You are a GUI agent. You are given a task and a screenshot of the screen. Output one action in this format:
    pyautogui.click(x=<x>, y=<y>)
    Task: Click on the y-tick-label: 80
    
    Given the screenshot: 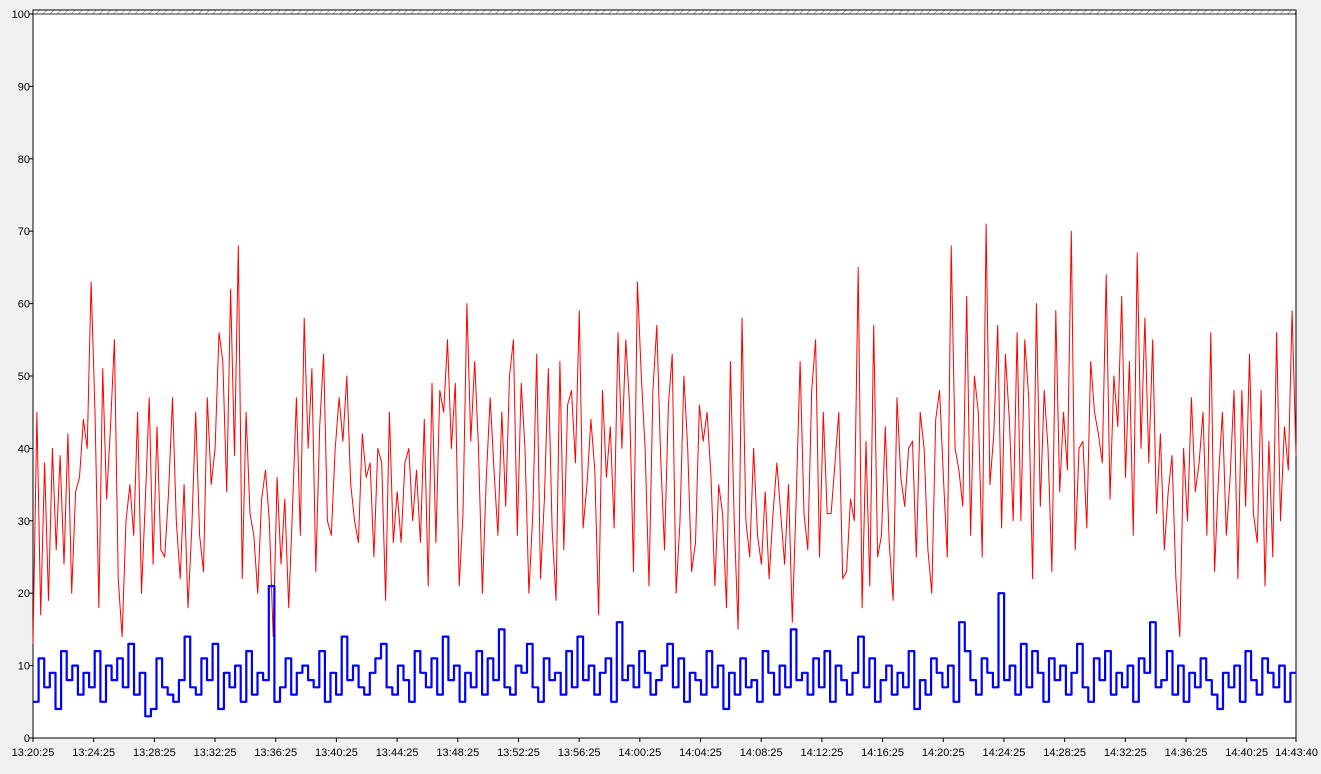 What is the action you would take?
    pyautogui.click(x=24, y=160)
    